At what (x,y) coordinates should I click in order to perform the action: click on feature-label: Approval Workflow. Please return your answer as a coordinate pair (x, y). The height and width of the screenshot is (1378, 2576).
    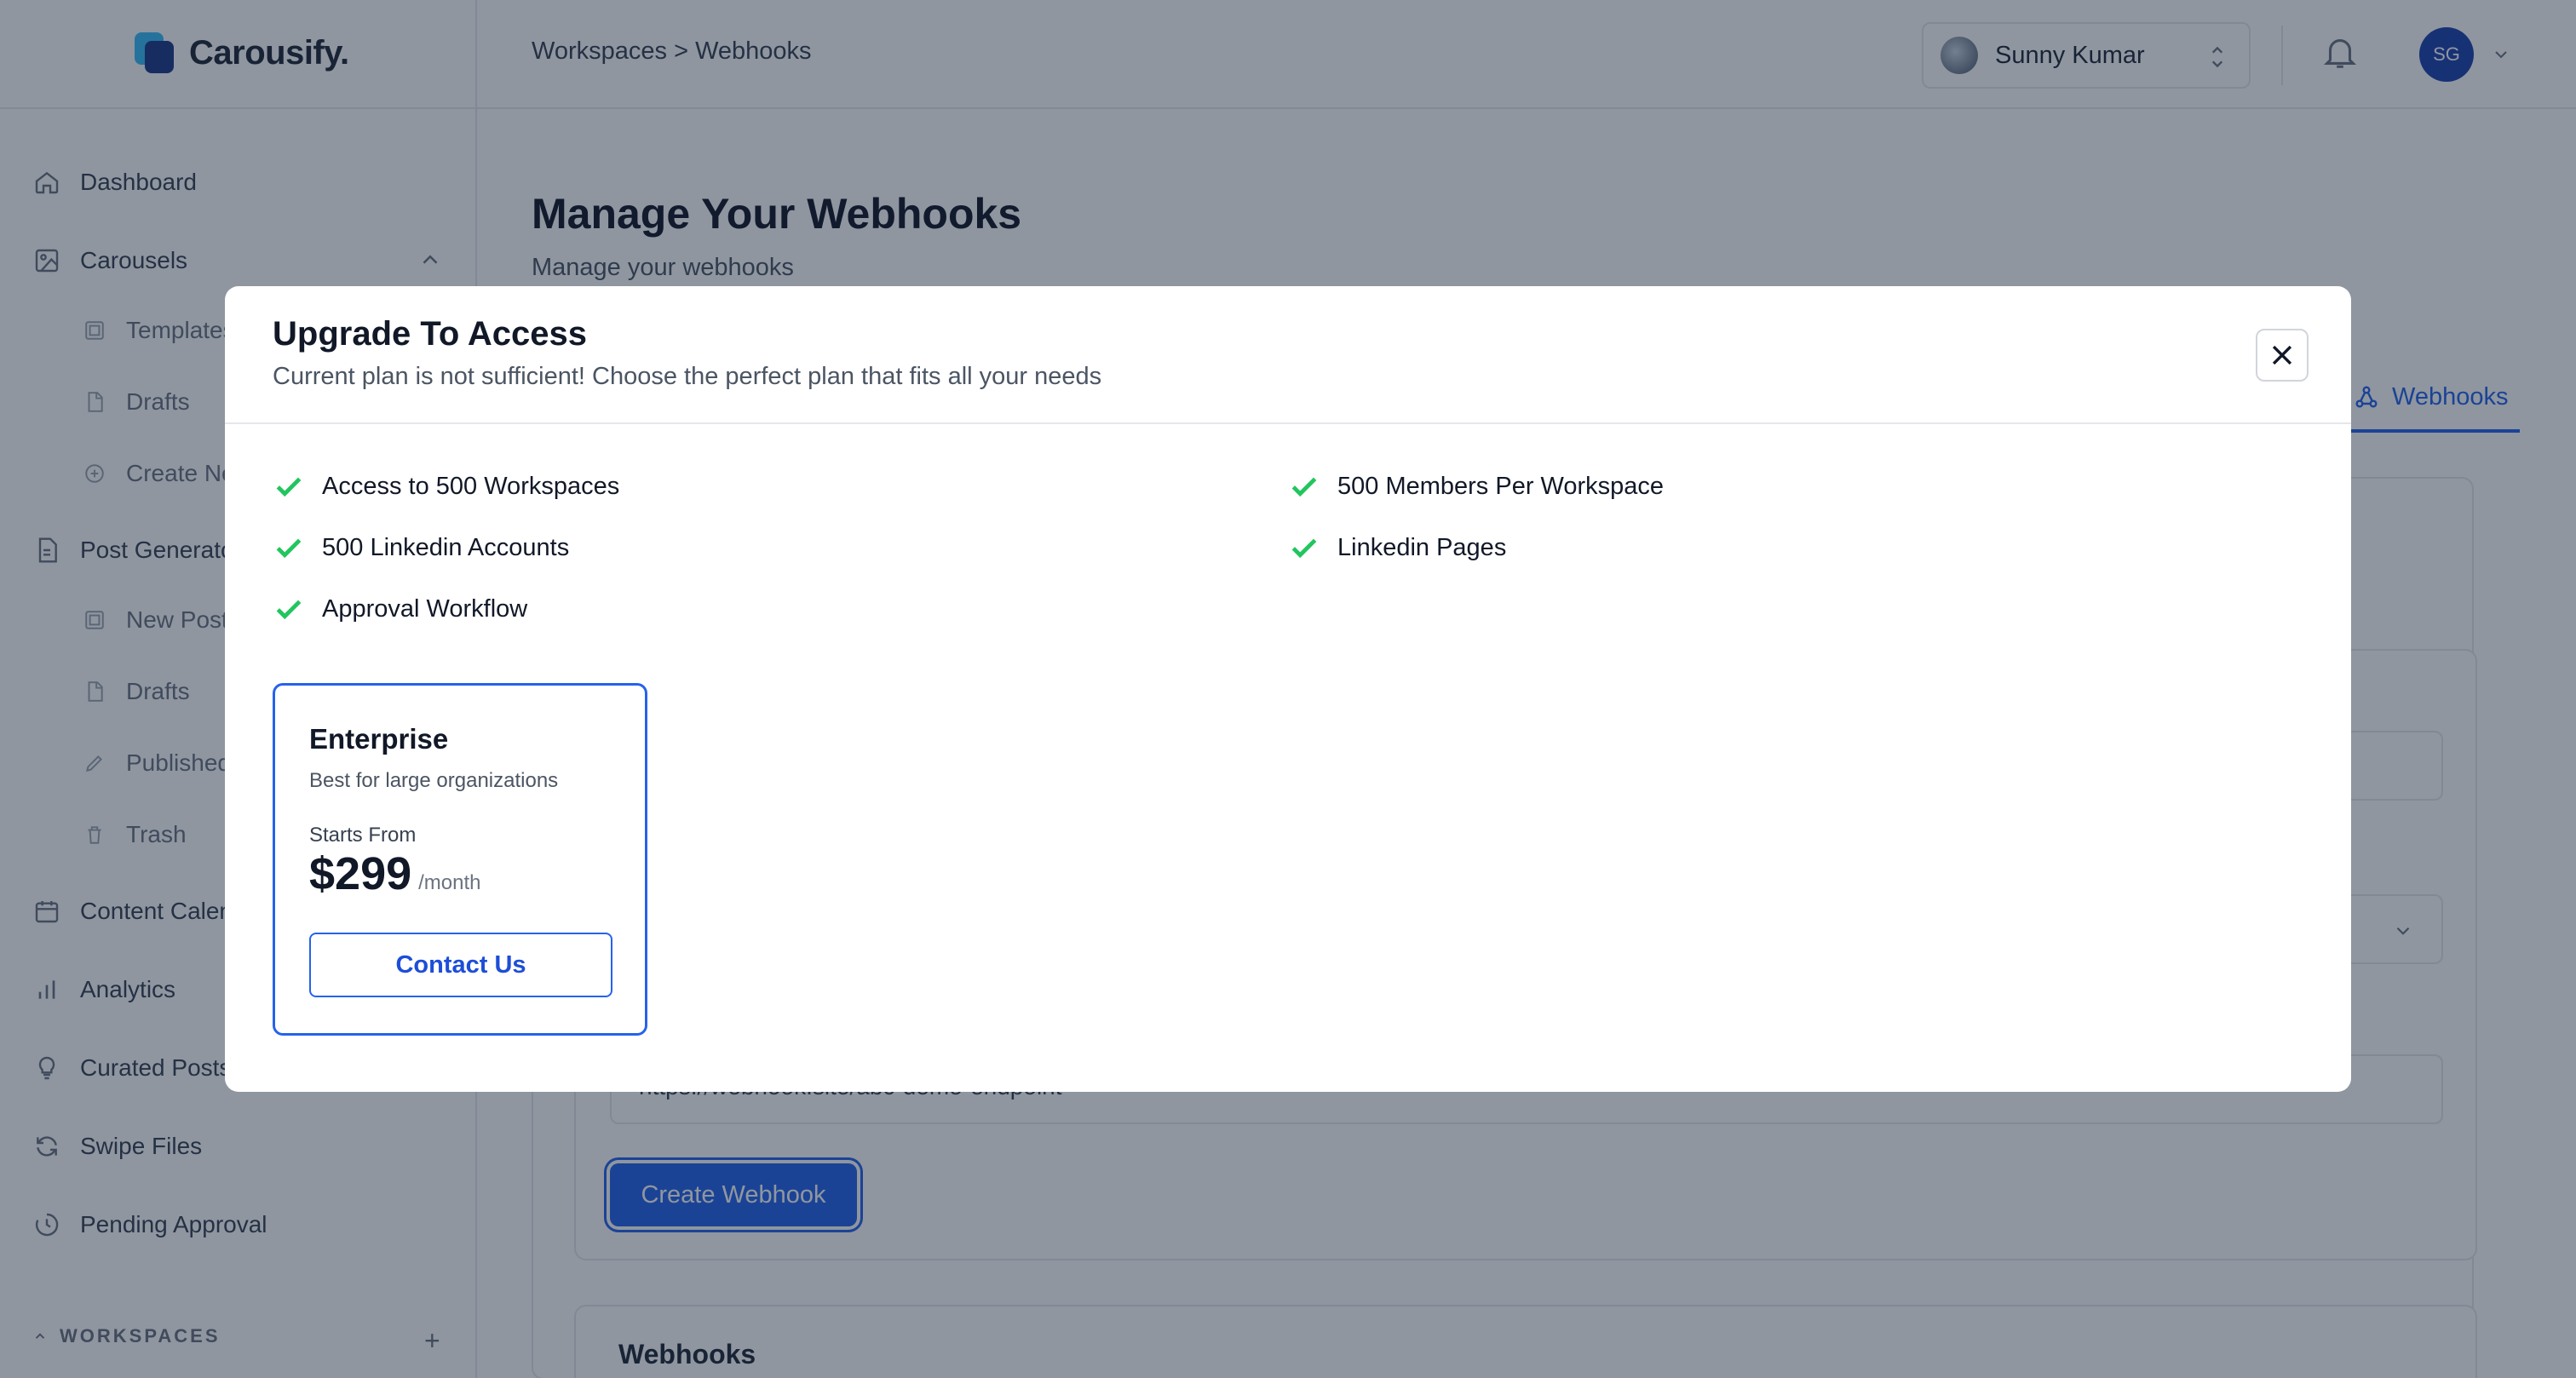
    Looking at the image, I should click on (425, 608).